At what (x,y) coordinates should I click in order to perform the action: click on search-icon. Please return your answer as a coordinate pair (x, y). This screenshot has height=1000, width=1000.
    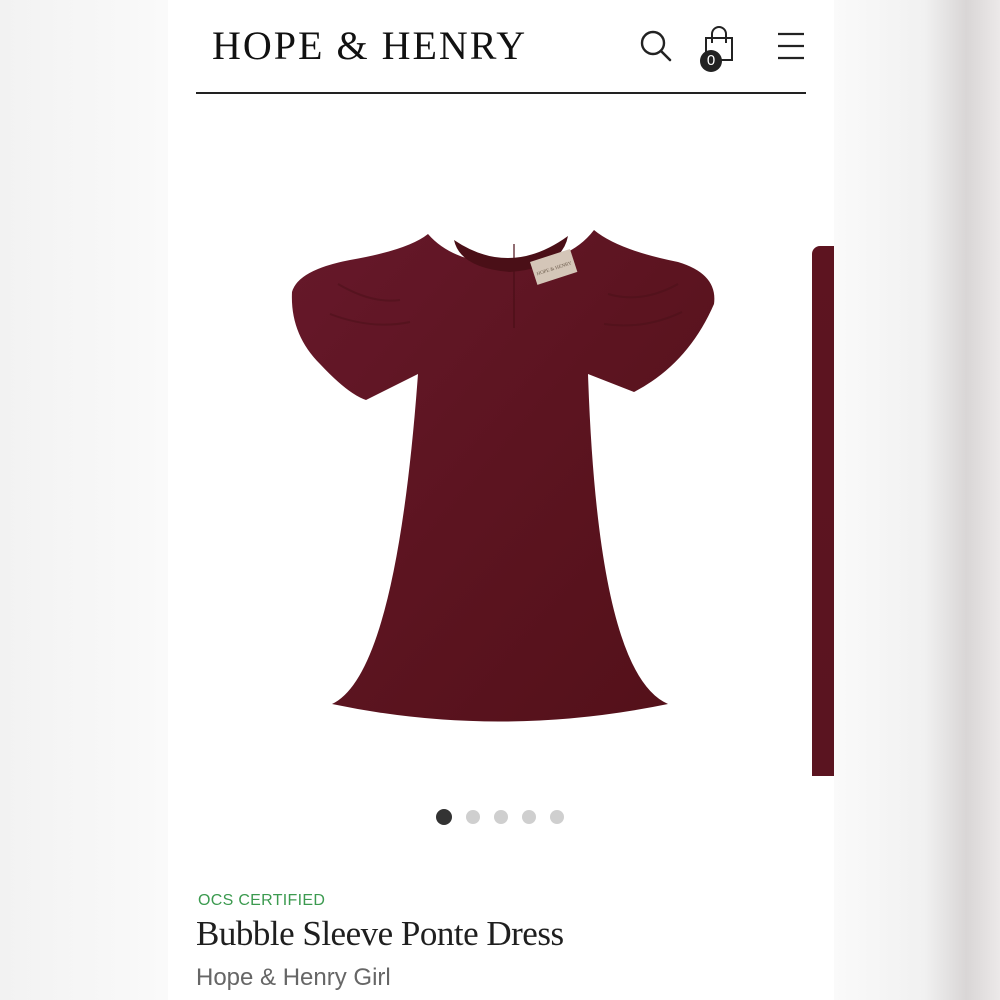
    Looking at the image, I should click on (656, 46).